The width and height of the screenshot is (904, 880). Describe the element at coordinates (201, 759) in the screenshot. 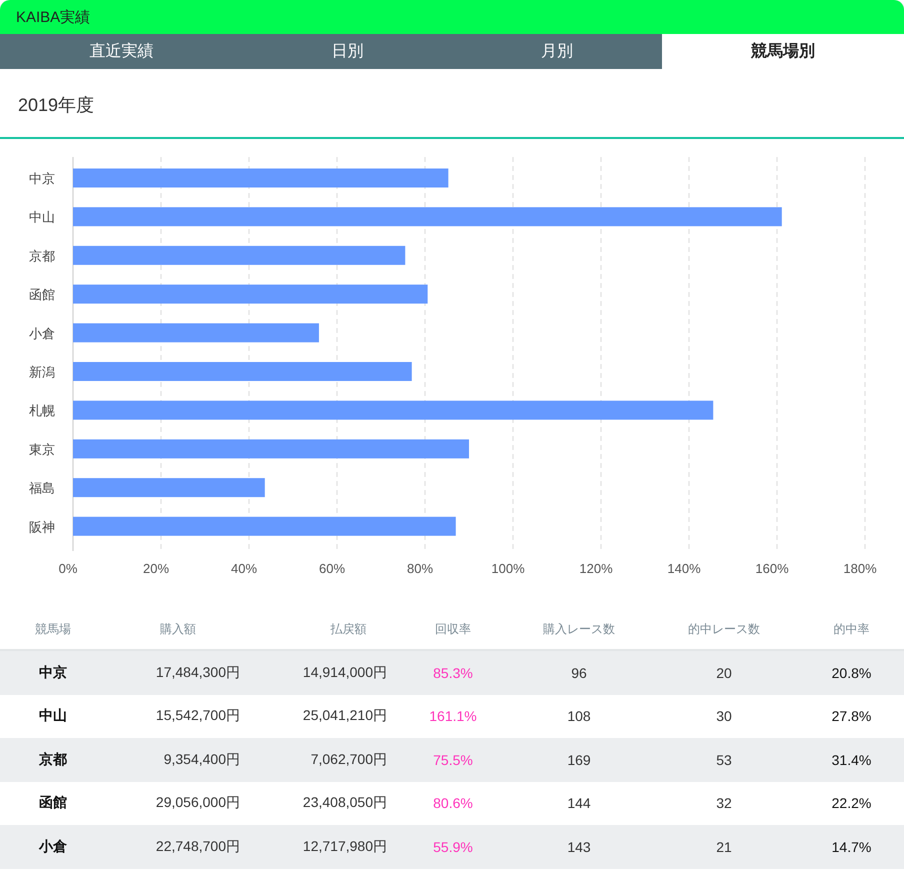

I see `table-cell-text: 9,354,400円` at that location.